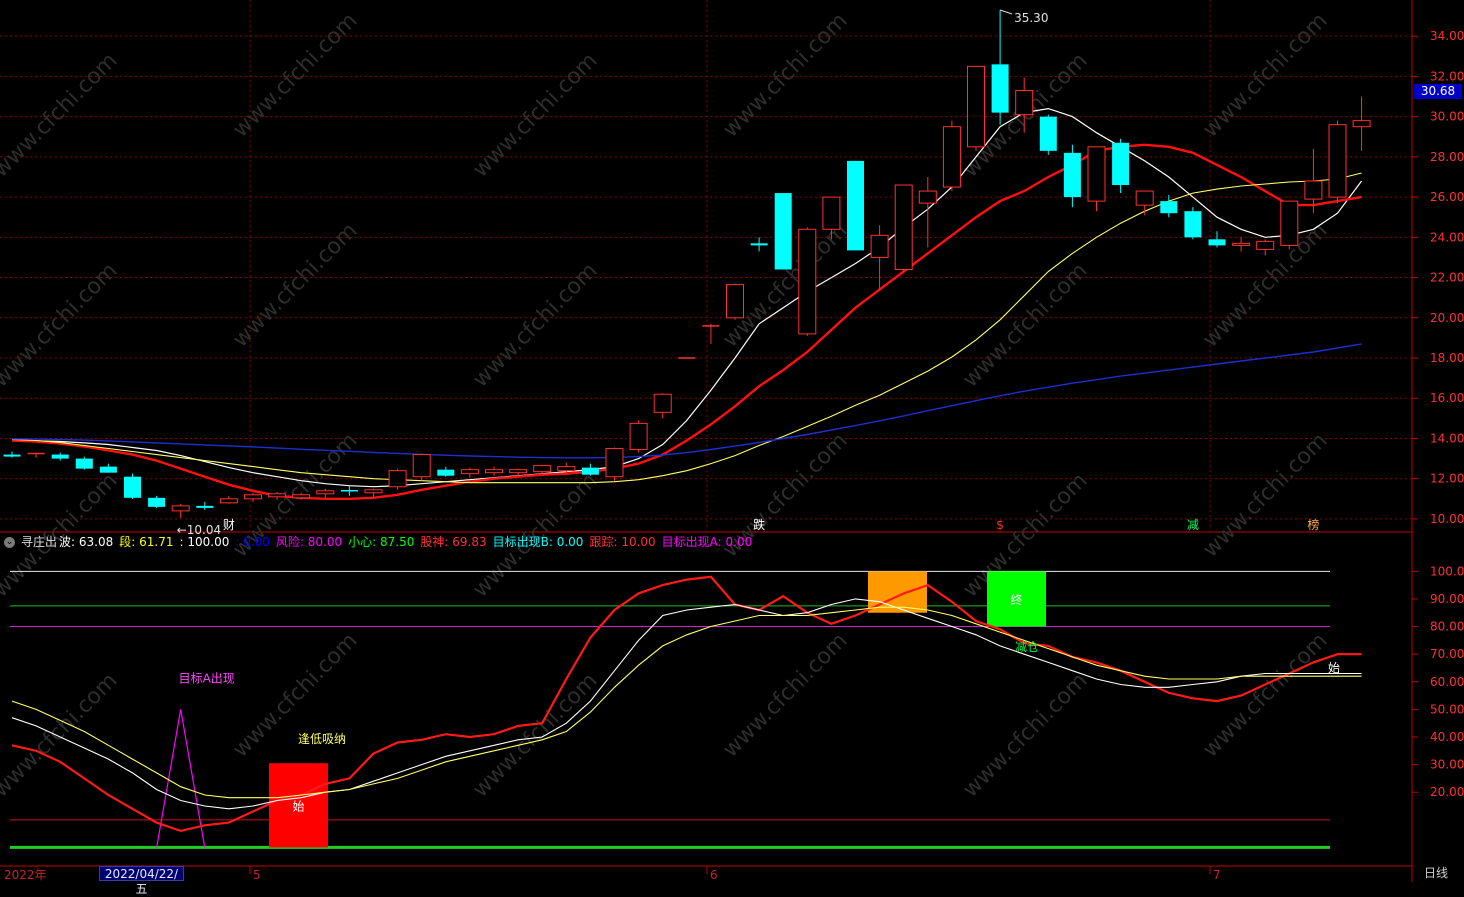 The height and width of the screenshot is (897, 1464). What do you see at coordinates (714, 875) in the screenshot?
I see `x-axis-month-label: 6` at bounding box center [714, 875].